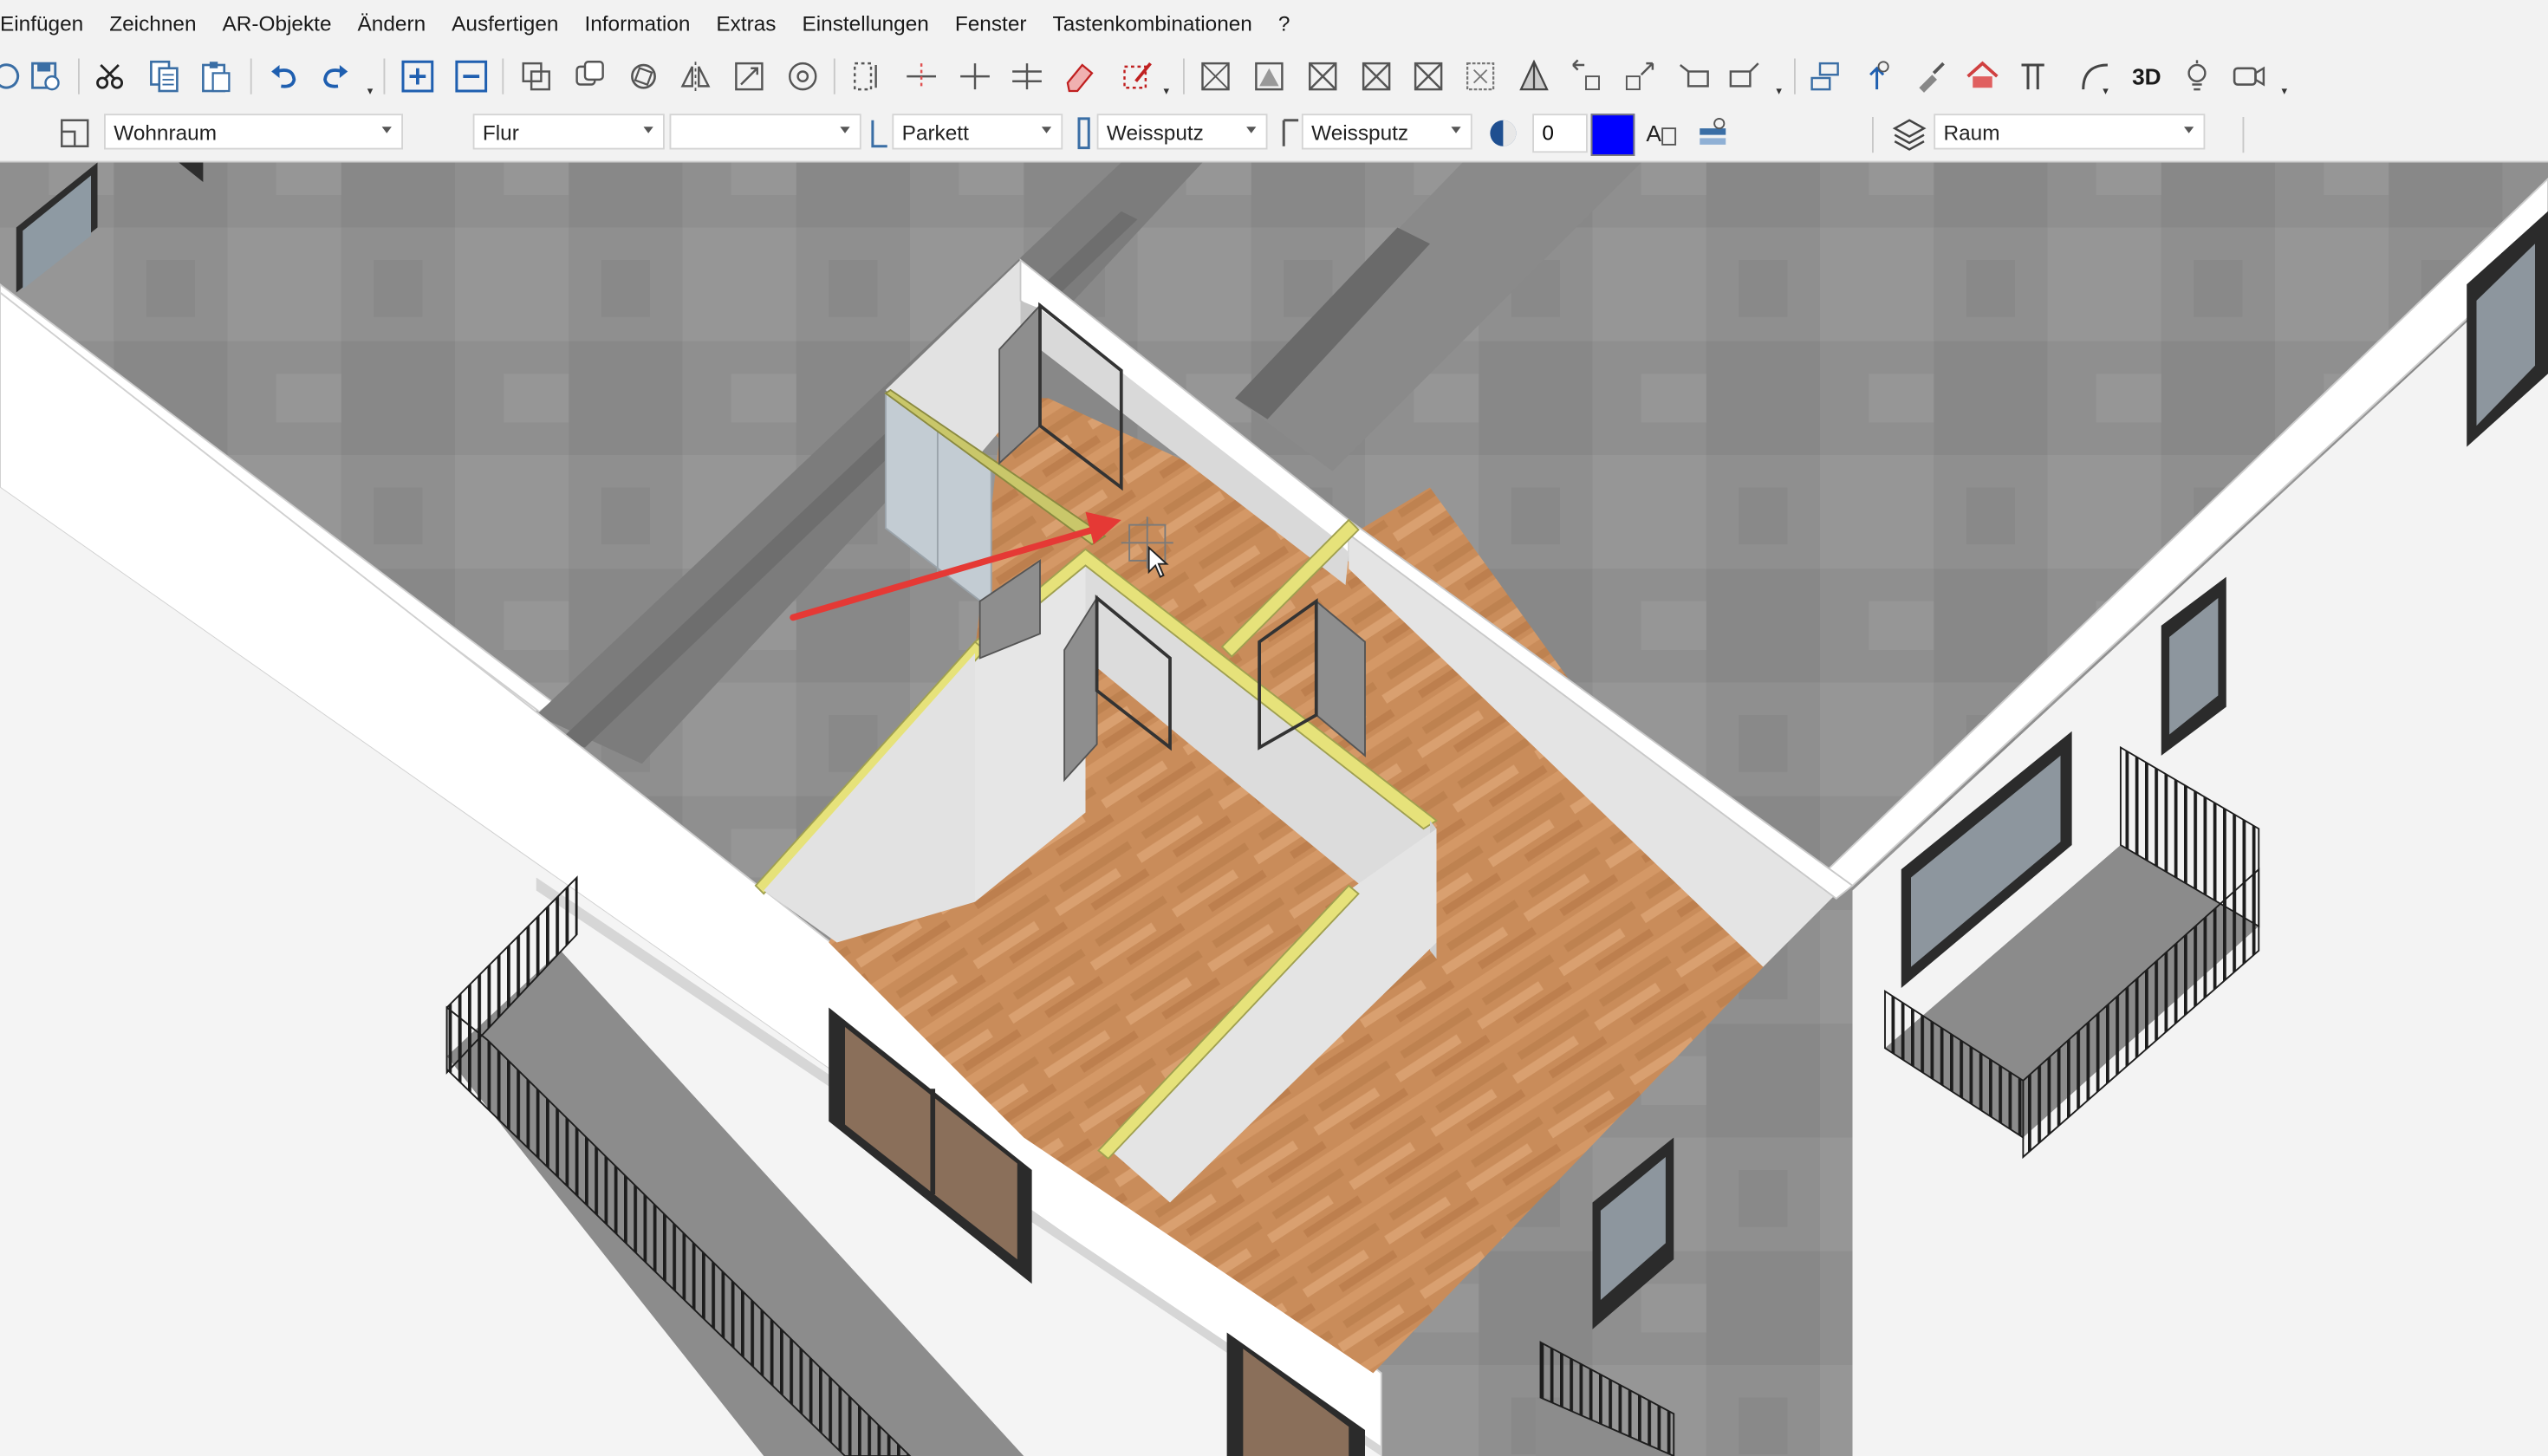  I want to click on add-icon, so click(417, 76).